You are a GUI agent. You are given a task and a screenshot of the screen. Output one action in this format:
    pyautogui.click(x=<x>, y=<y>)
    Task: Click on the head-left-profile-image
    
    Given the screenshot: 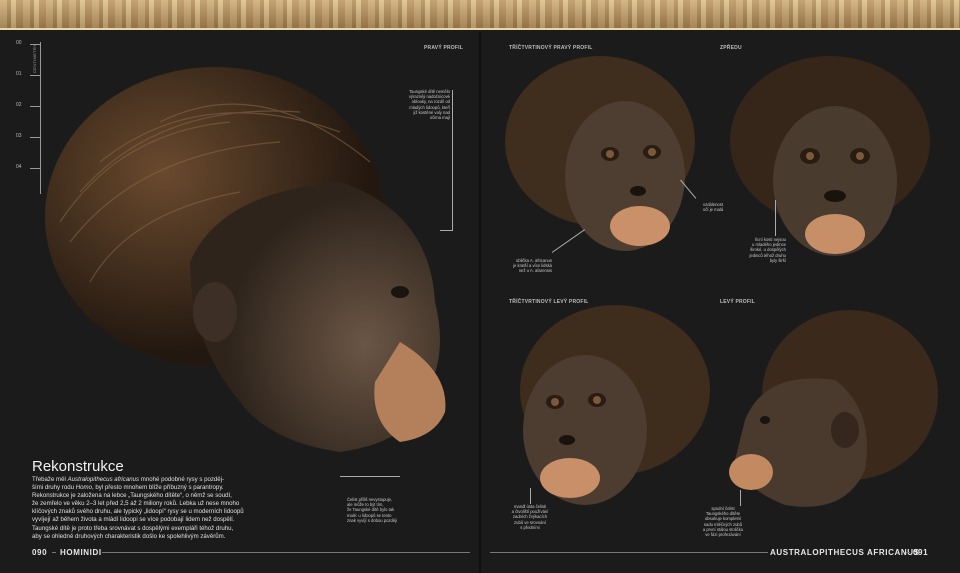 What is the action you would take?
    pyautogui.click(x=832, y=412)
    